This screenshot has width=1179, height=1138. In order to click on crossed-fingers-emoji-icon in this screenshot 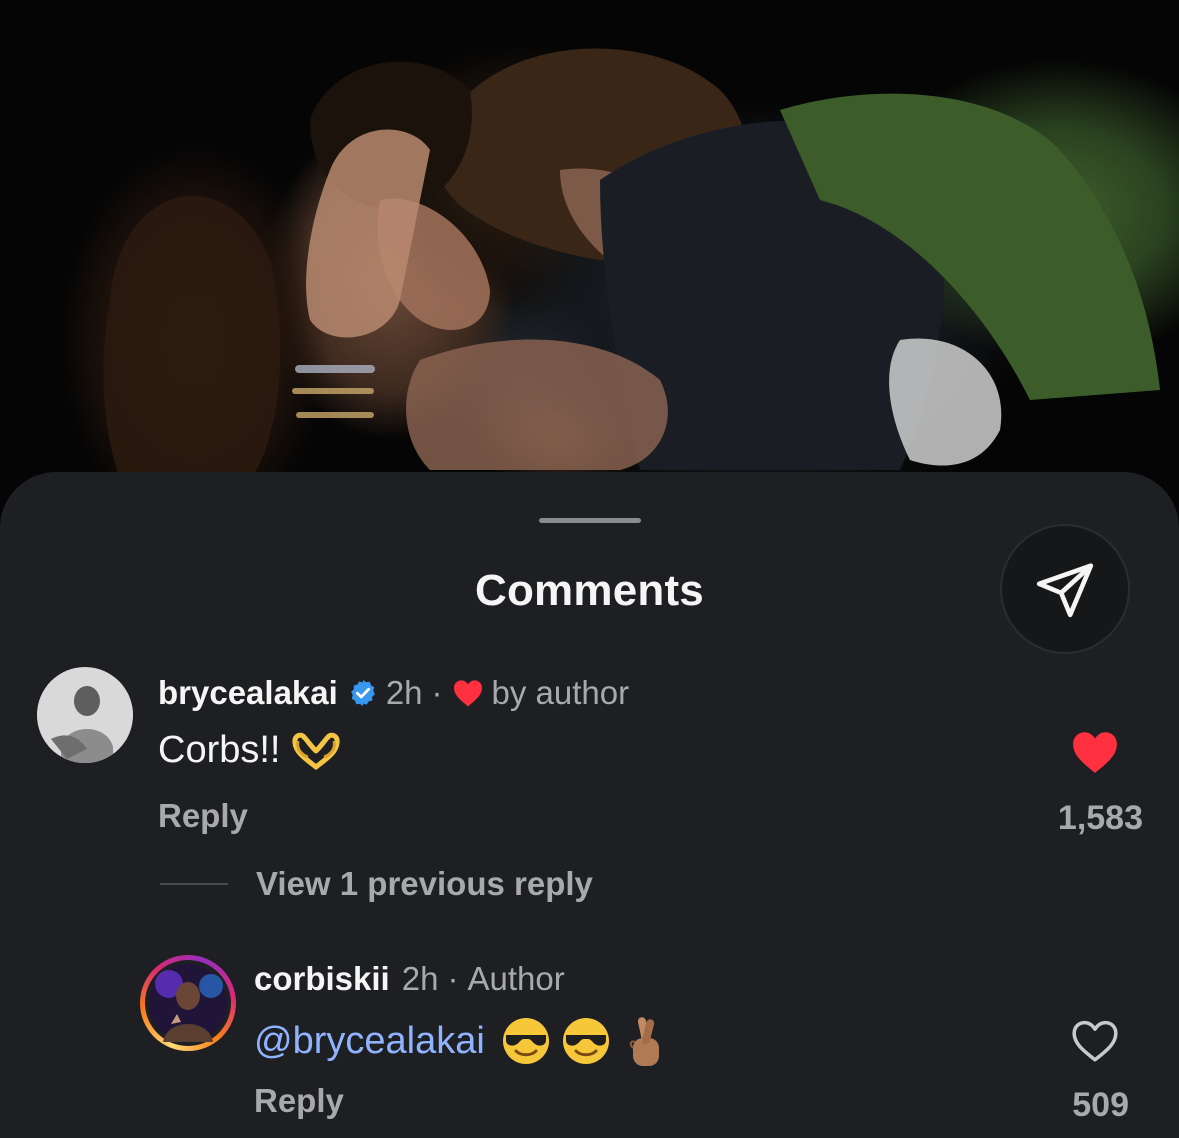, I will do `click(645, 1041)`.